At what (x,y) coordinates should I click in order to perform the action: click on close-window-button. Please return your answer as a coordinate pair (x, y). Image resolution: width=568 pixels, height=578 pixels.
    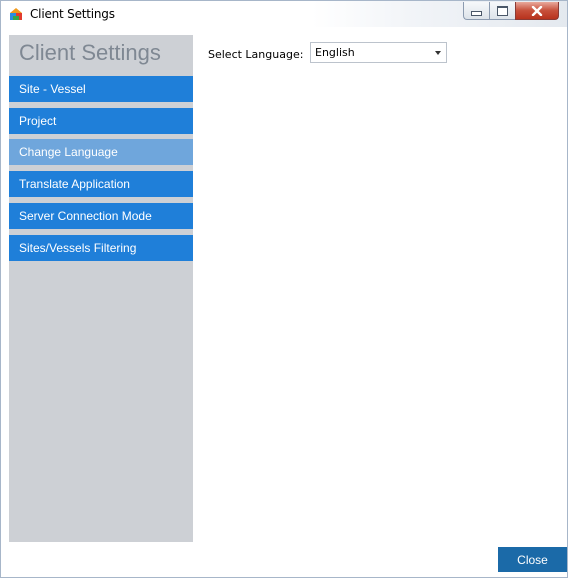
    Looking at the image, I should click on (537, 11).